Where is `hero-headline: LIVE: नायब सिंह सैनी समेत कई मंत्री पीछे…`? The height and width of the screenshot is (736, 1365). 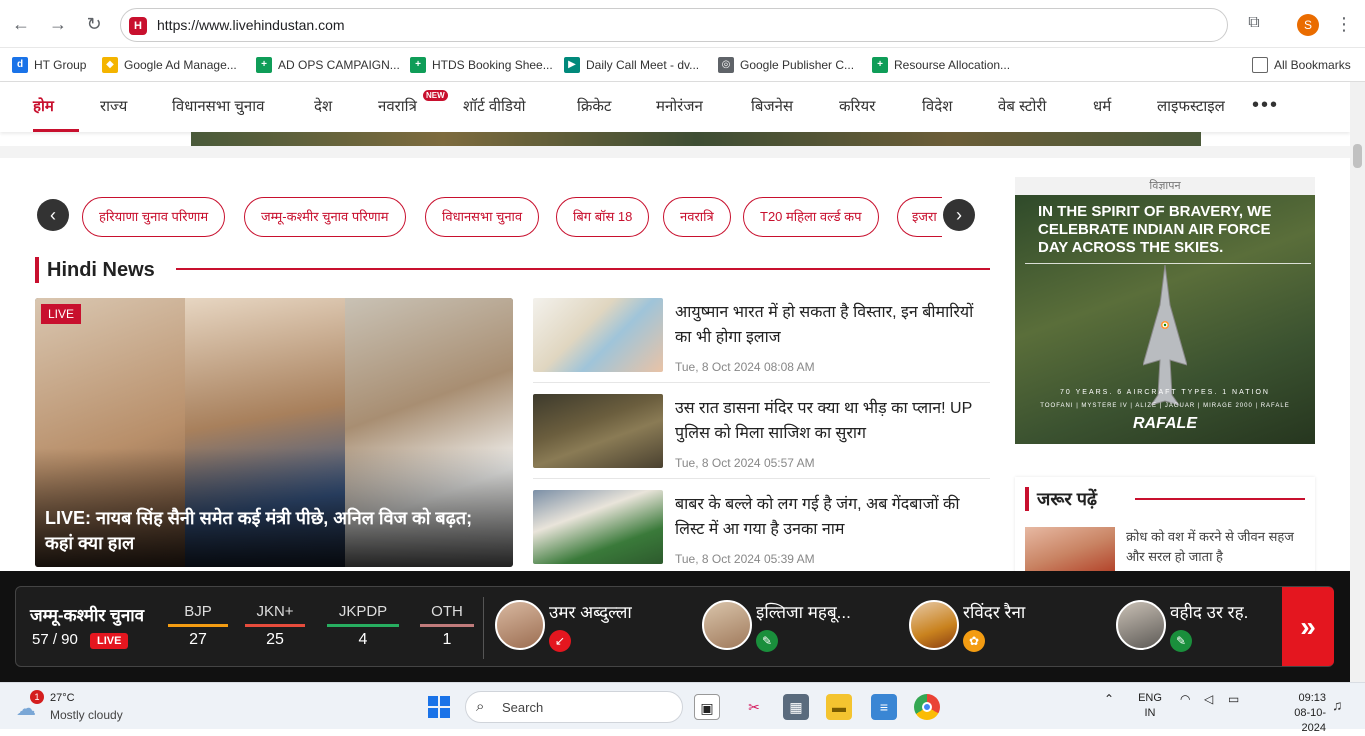
hero-headline: LIVE: नायब सिंह सैनी समेत कई मंत्री पीछे… is located at coordinates (275, 531).